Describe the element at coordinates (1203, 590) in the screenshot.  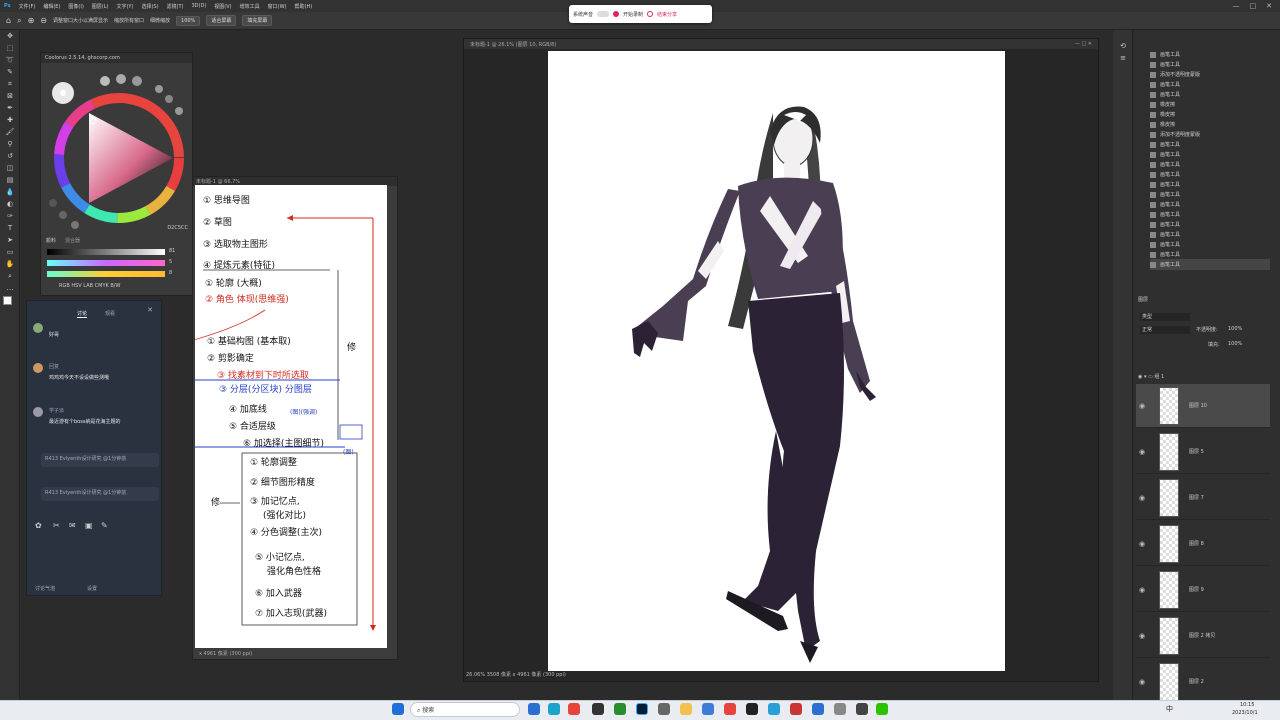
I see `layer-row: ◉ 图层 9` at that location.